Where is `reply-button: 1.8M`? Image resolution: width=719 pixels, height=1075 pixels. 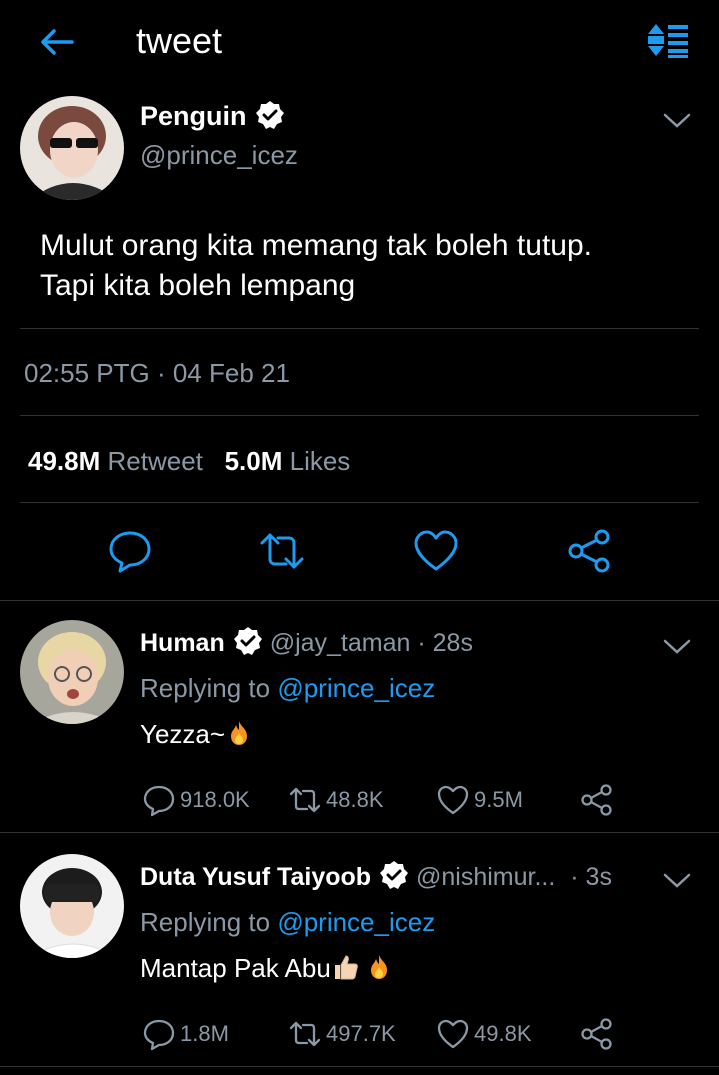 reply-button: 1.8M is located at coordinates (185, 1034).